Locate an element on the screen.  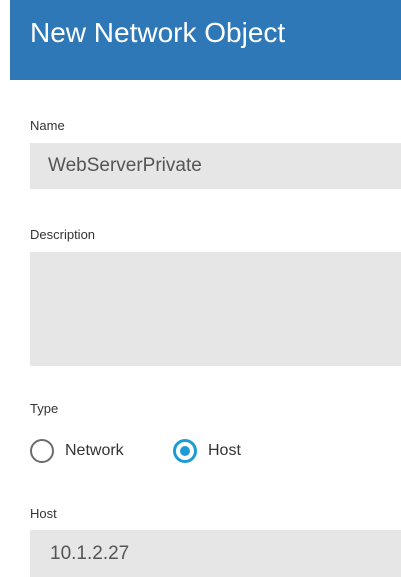
description-label: Description is located at coordinates (63, 234).